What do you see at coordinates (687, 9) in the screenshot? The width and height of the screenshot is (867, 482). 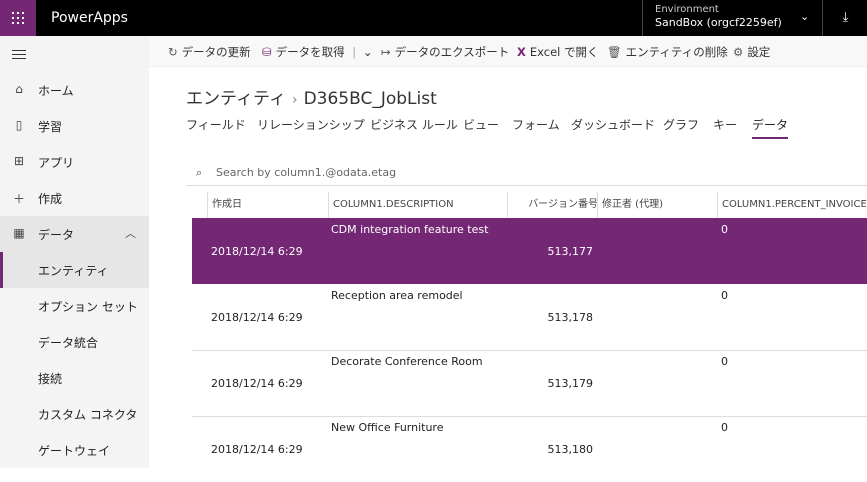 I see `environment-label: Environment` at bounding box center [687, 9].